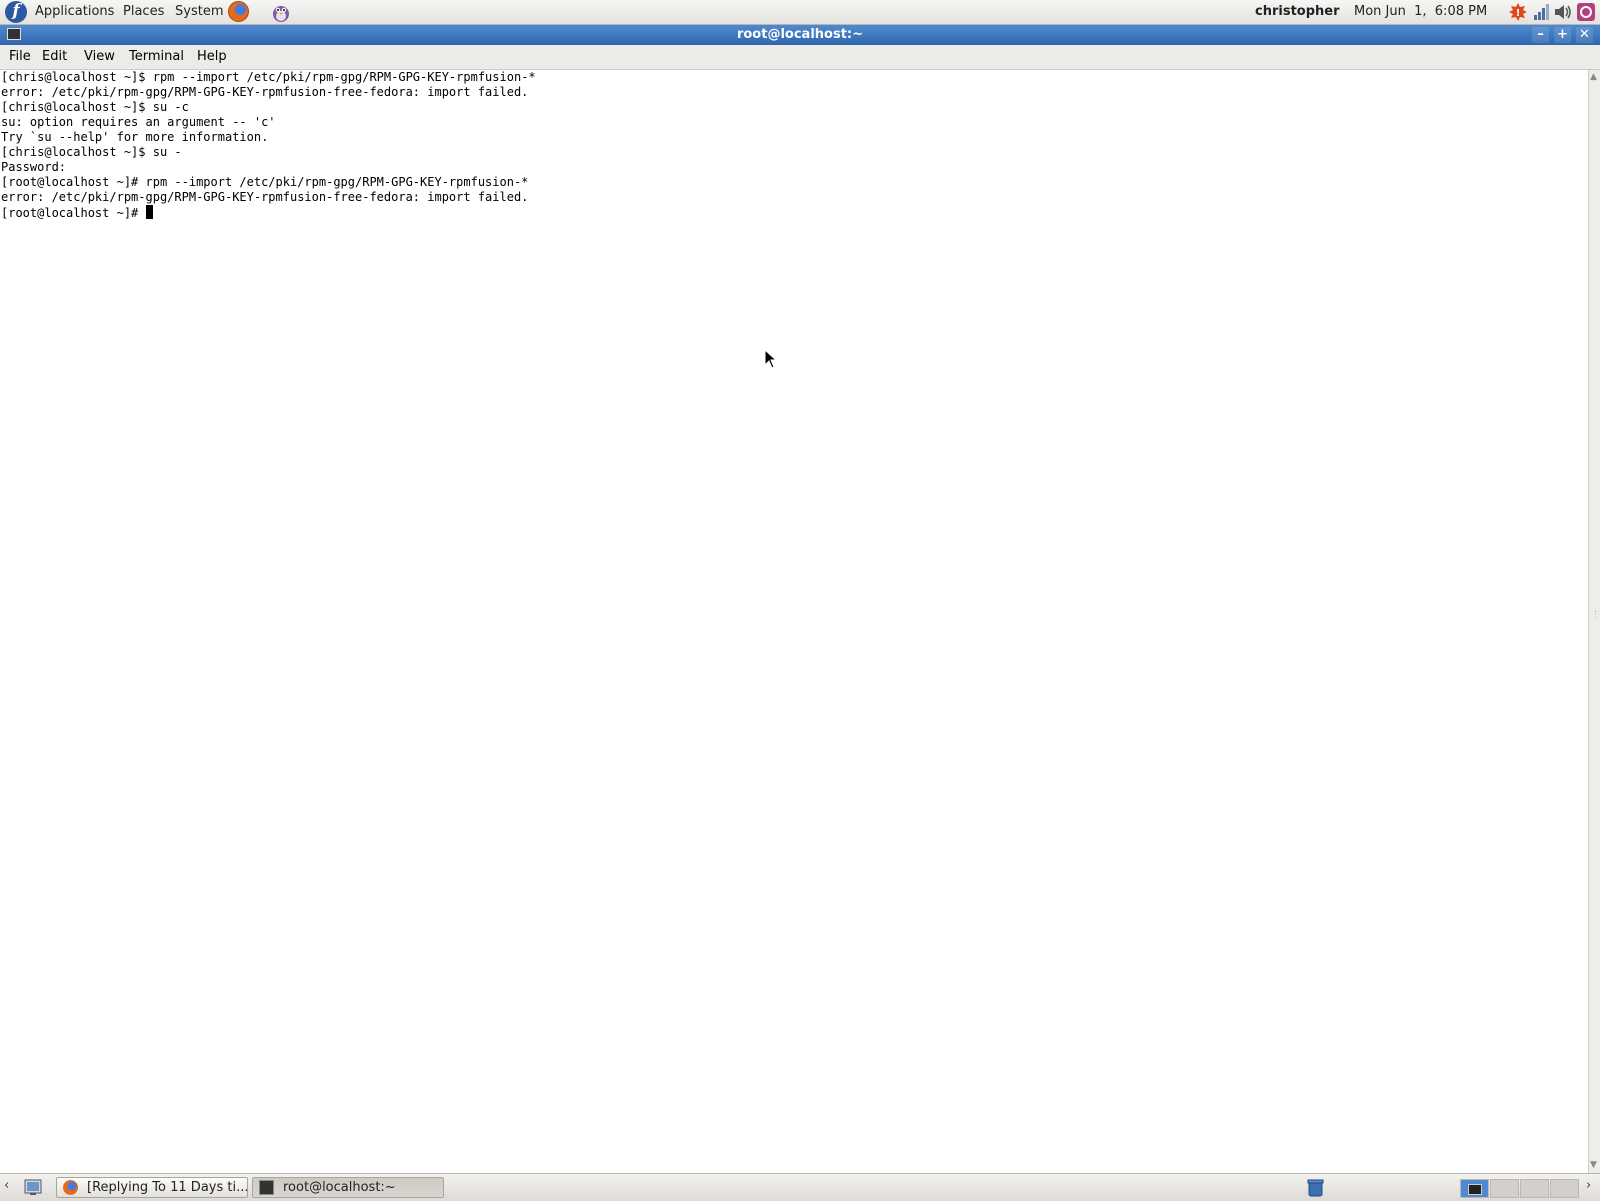 The height and width of the screenshot is (1201, 1600). What do you see at coordinates (54, 56) in the screenshot?
I see `menu-edit: Edit` at bounding box center [54, 56].